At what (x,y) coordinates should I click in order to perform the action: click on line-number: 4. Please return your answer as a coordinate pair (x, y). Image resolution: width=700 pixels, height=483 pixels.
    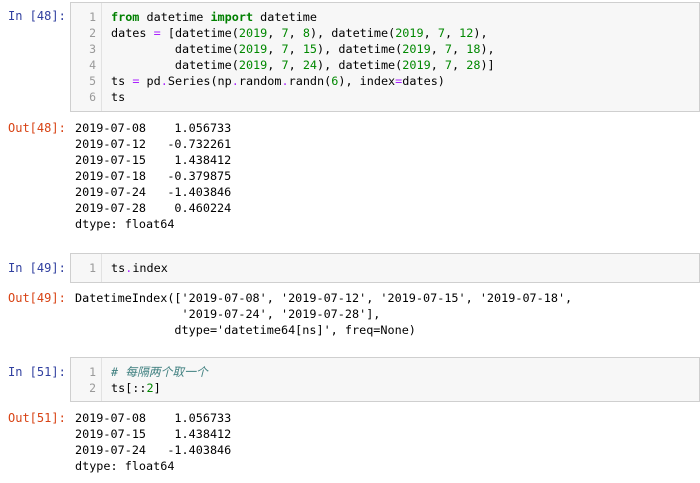
    Looking at the image, I should click on (92, 65).